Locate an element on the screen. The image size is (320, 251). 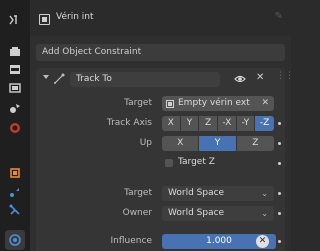
track-axis-selector: X Y Z -X -Y -Z is located at coordinates (218, 123).